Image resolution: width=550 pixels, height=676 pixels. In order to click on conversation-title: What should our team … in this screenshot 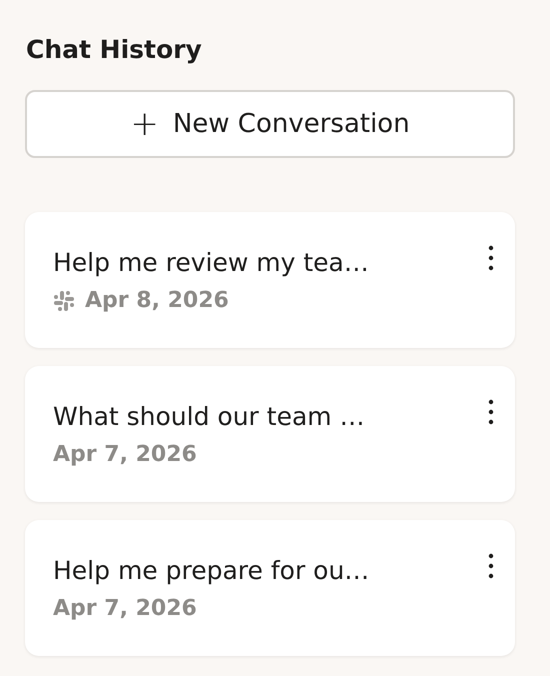, I will do `click(209, 417)`.